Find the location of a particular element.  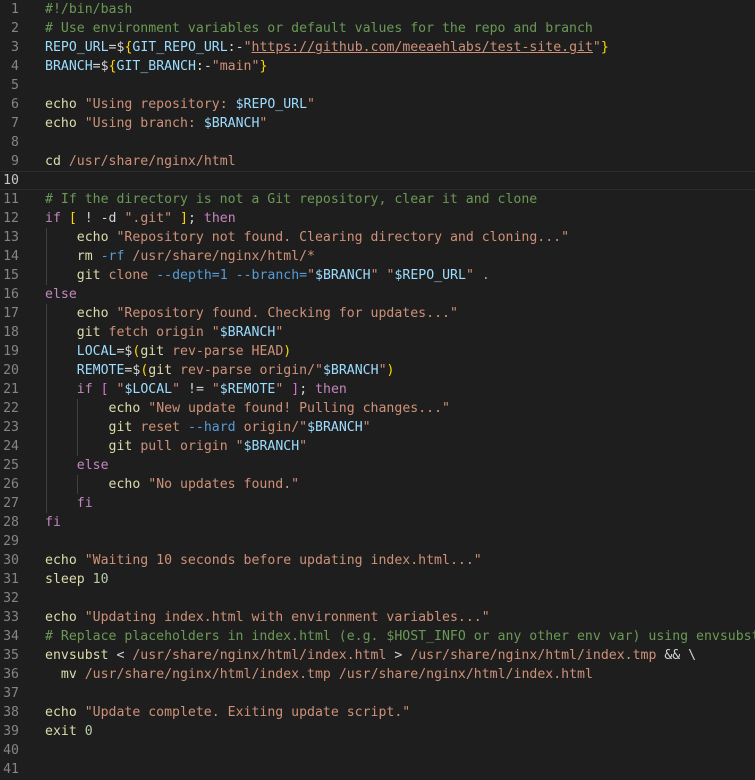

code-line: 29 is located at coordinates (377, 541).